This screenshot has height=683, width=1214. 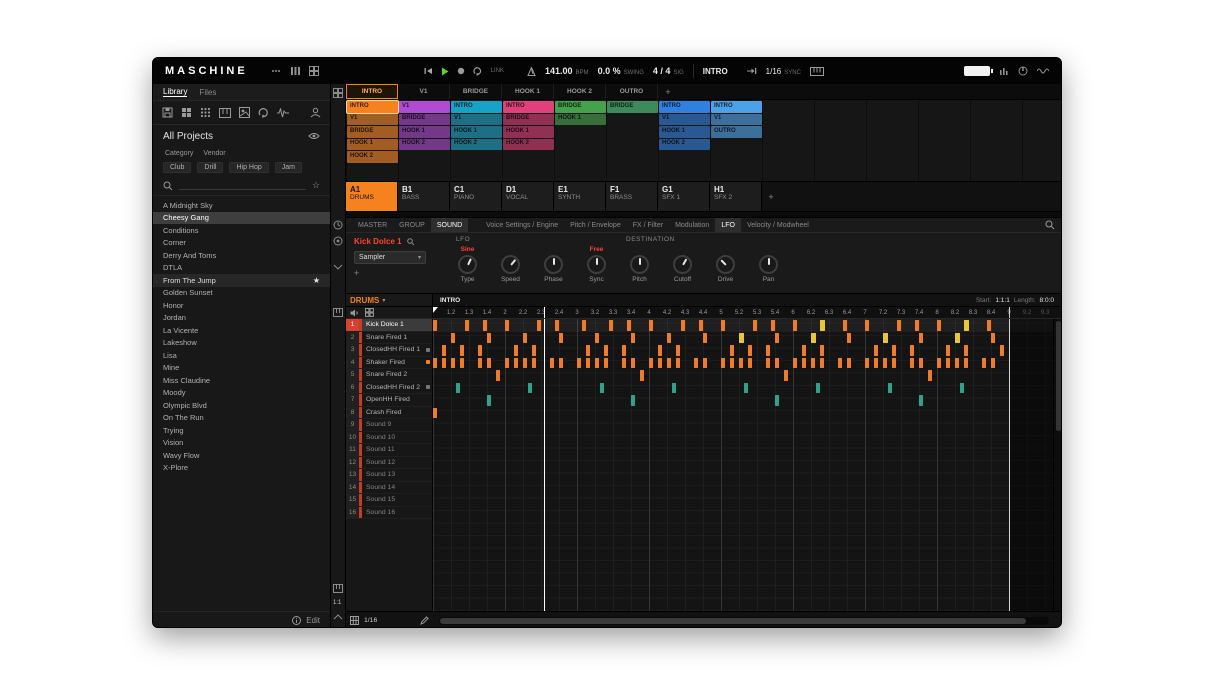 What do you see at coordinates (338, 267) in the screenshot?
I see `chevron-down-icon` at bounding box center [338, 267].